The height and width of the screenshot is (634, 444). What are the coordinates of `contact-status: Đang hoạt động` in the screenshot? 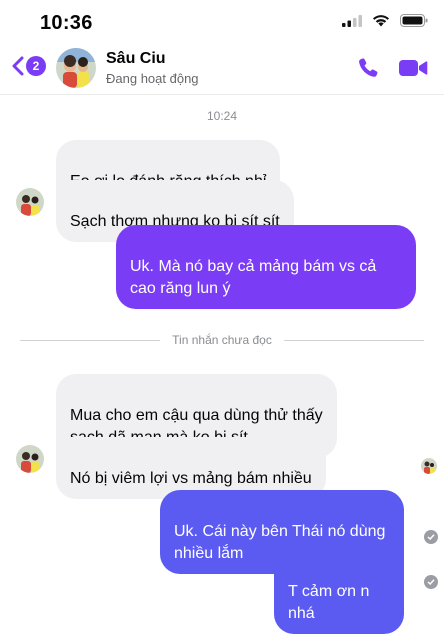 It's located at (152, 78).